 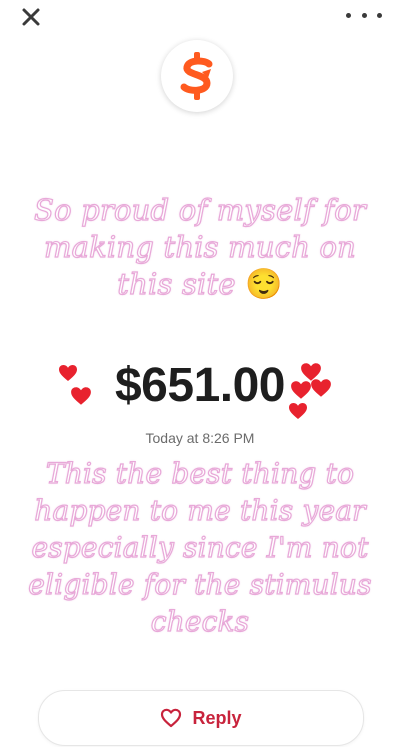 What do you see at coordinates (217, 717) in the screenshot?
I see `reply-label: Reply` at bounding box center [217, 717].